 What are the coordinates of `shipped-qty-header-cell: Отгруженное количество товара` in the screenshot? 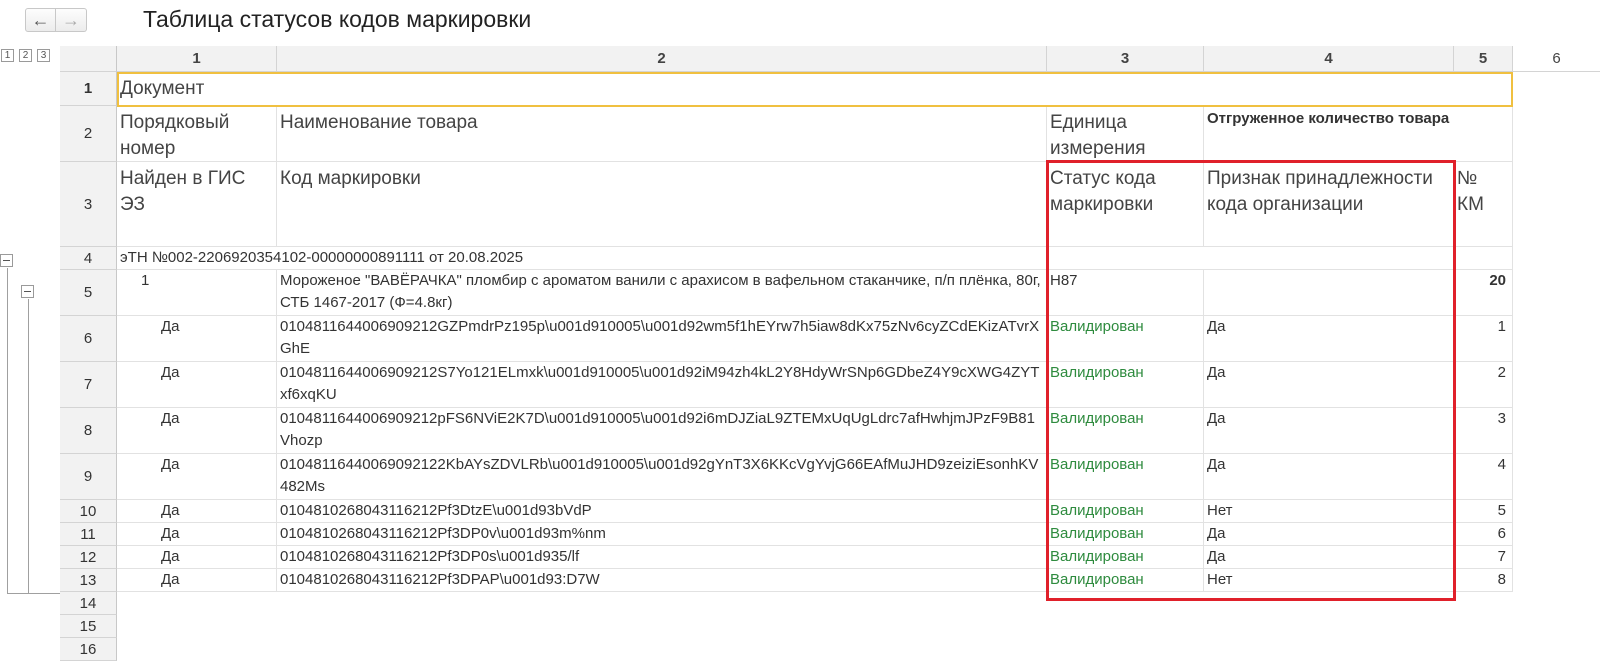 It's located at (1358, 134).